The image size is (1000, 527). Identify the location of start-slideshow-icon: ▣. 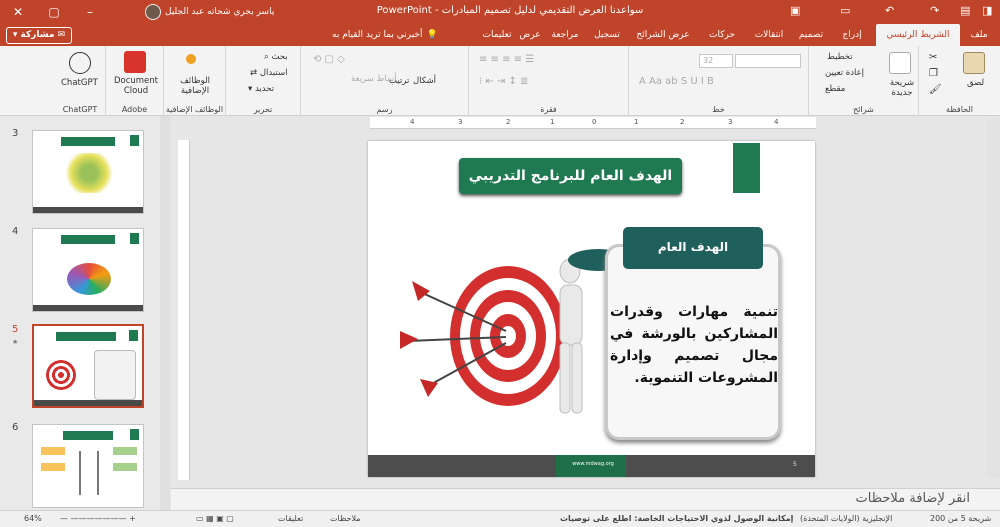
(795, 10).